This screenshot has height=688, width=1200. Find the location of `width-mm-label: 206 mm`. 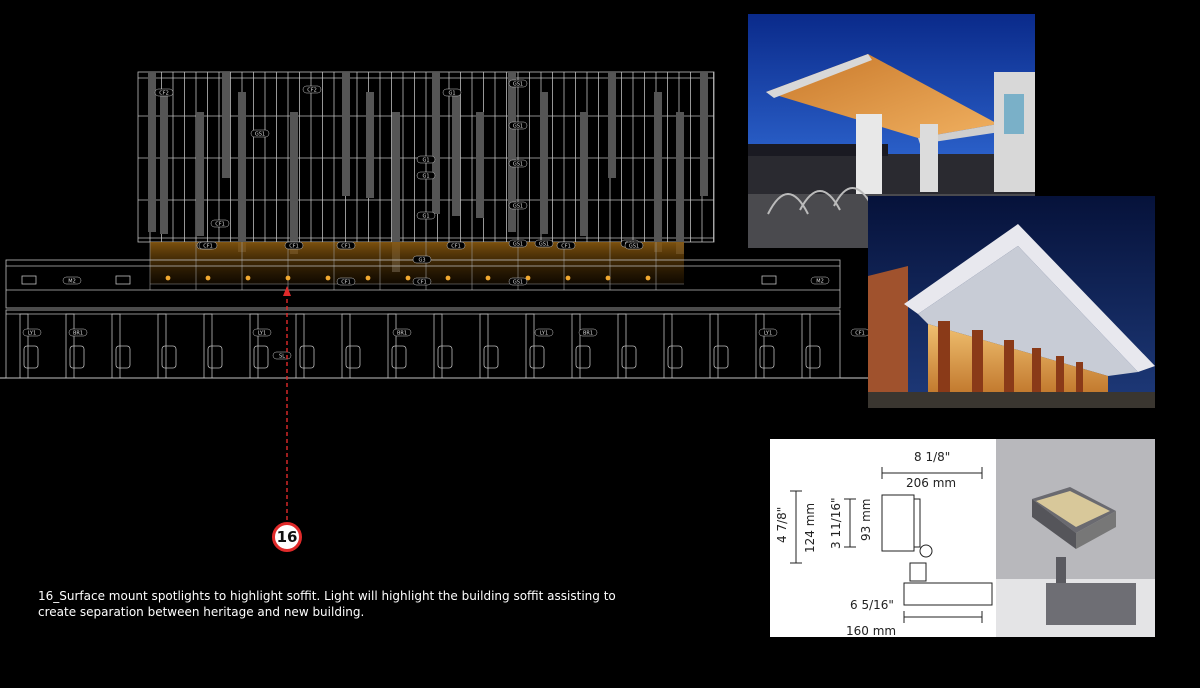

width-mm-label: 206 mm is located at coordinates (931, 483).